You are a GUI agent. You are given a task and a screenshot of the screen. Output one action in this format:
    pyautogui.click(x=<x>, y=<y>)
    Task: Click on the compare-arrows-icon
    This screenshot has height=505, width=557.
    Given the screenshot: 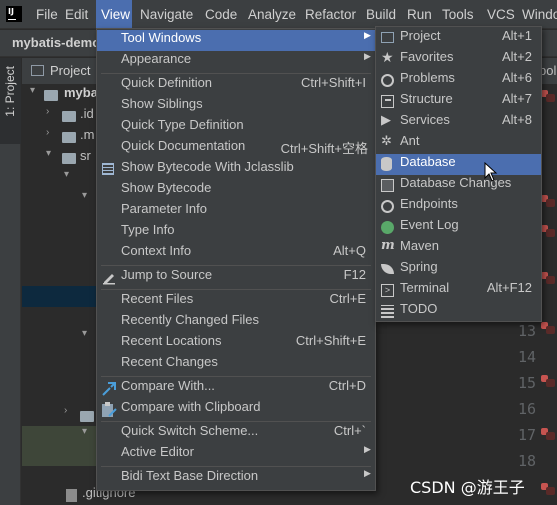 What is the action you would take?
    pyautogui.click(x=109, y=389)
    